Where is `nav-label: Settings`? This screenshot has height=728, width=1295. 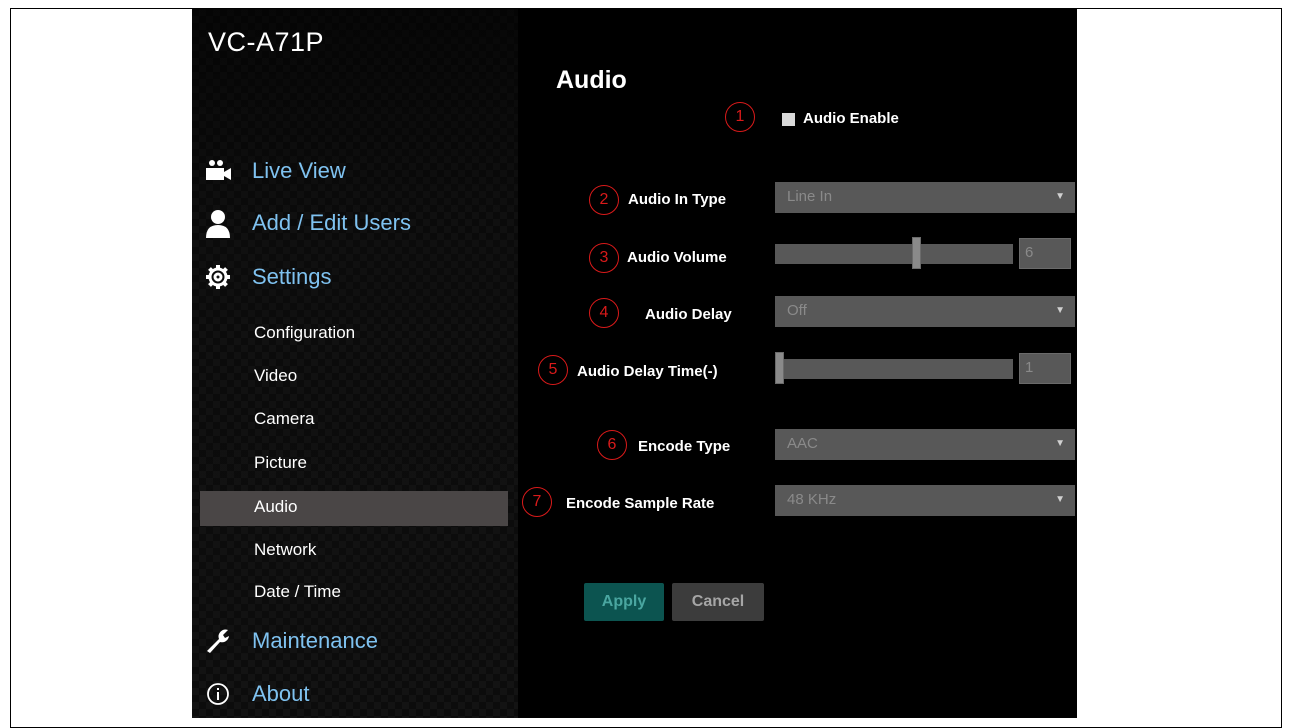 nav-label: Settings is located at coordinates (292, 276).